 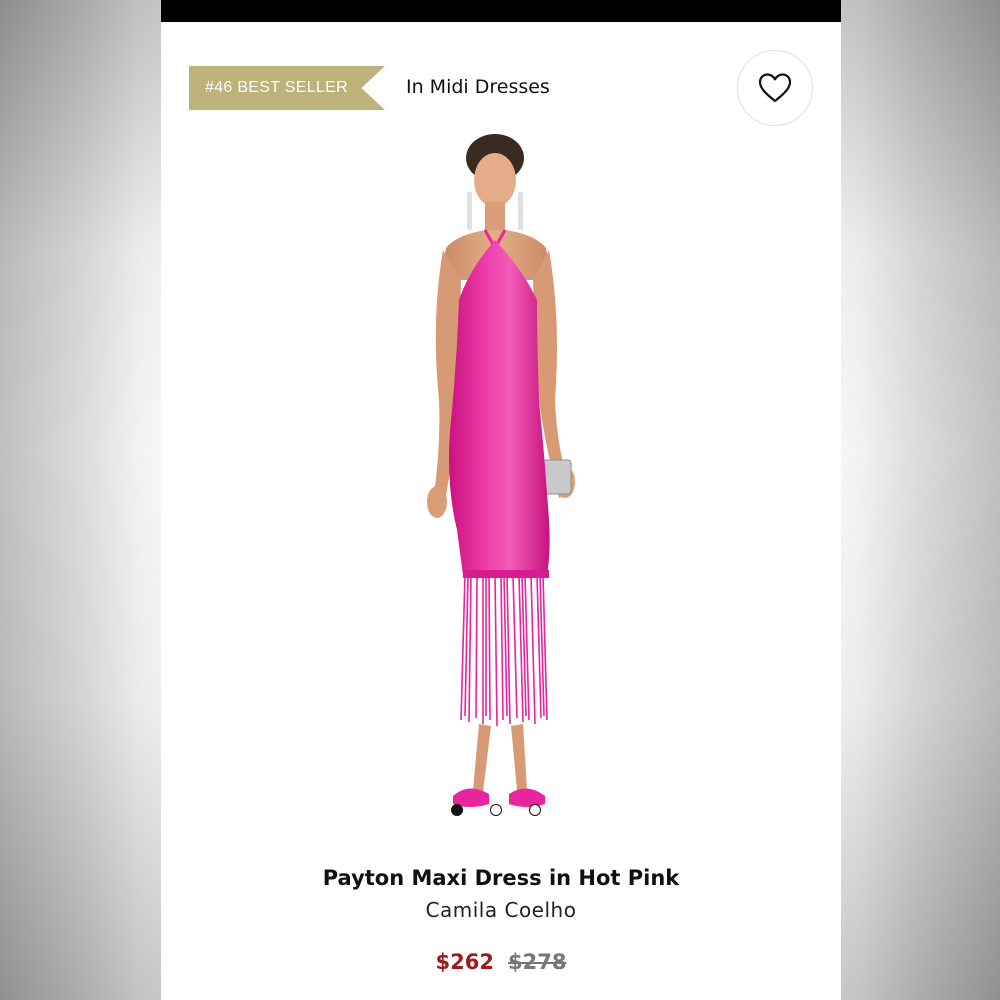 I want to click on favorite-button, so click(x=775, y=88).